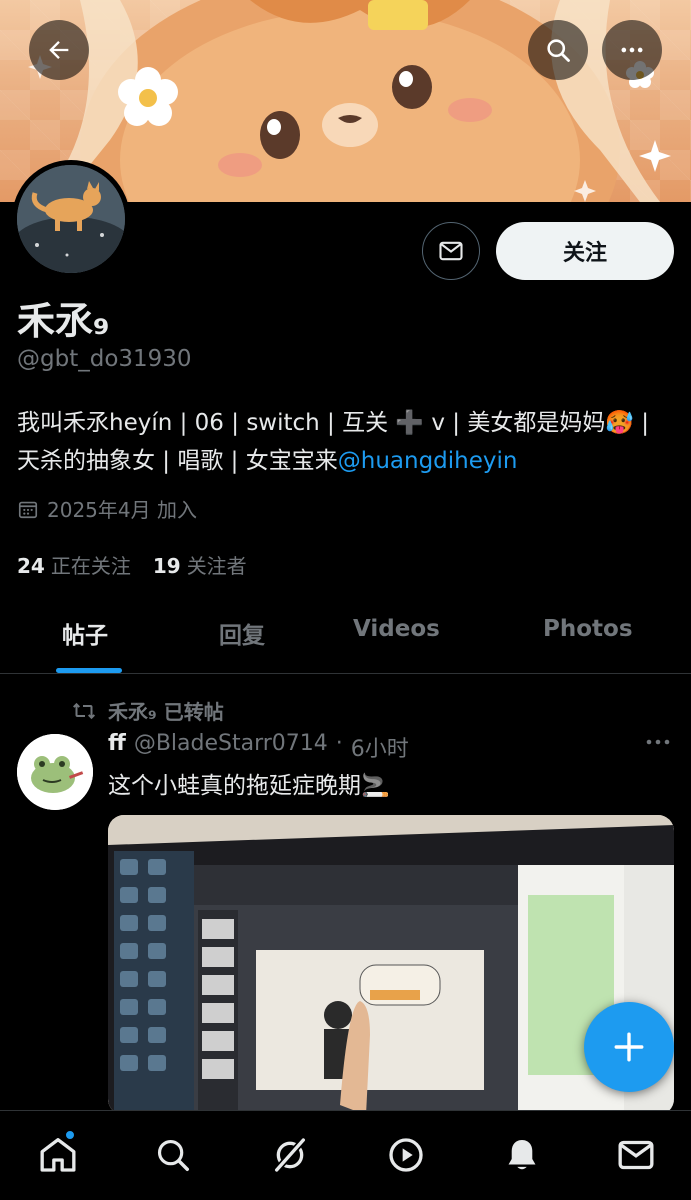 The width and height of the screenshot is (691, 1200). What do you see at coordinates (231, 747) in the screenshot?
I see `post-author-handle: @BladeStarr0714` at bounding box center [231, 747].